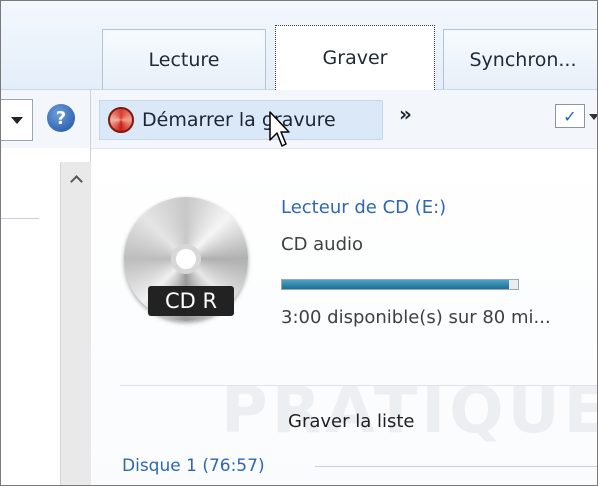 The image size is (598, 486). Describe the element at coordinates (191, 301) in the screenshot. I see `cd-type-badge: CD R` at that location.